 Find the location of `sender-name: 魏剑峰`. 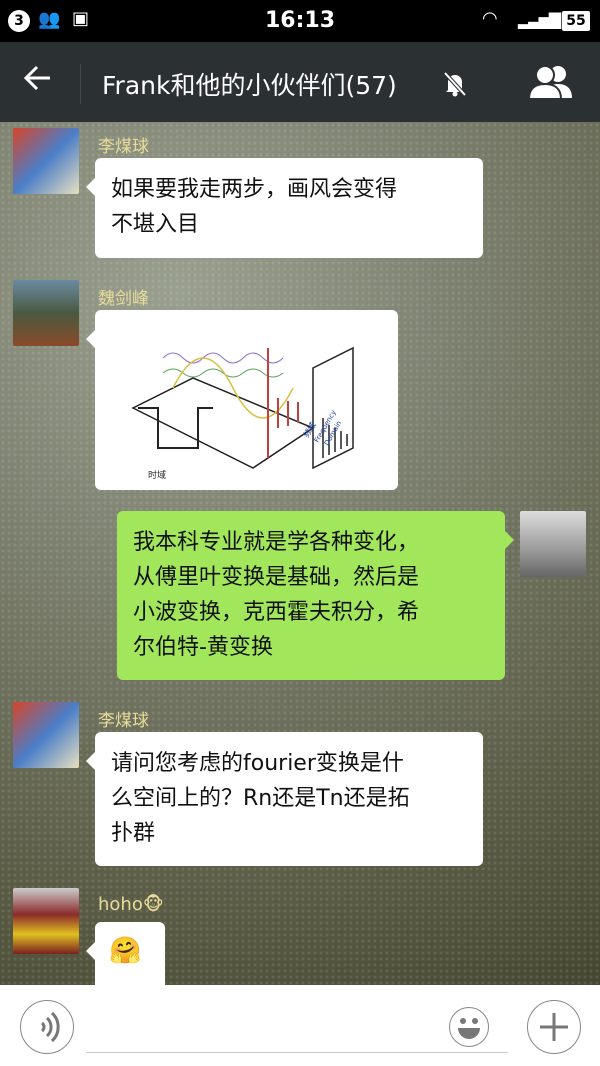

sender-name: 魏剑峰 is located at coordinates (123, 299).